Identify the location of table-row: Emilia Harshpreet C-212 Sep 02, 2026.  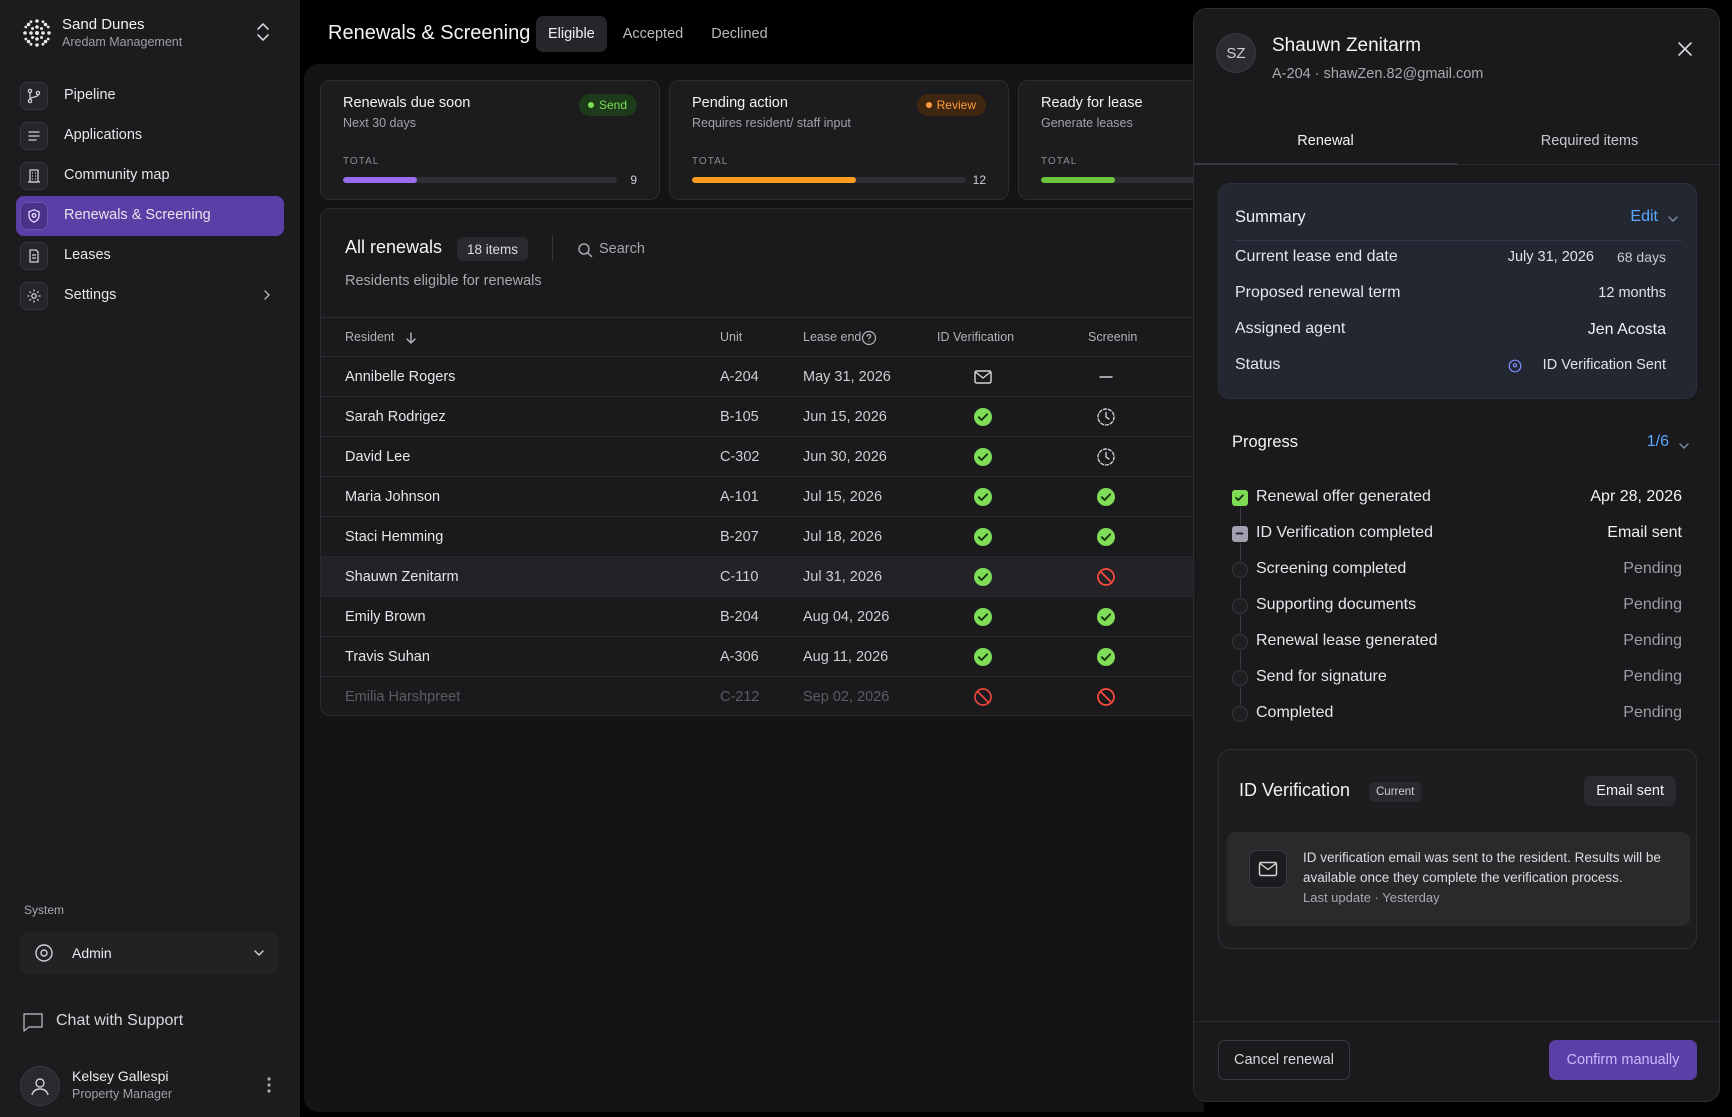
(760, 696).